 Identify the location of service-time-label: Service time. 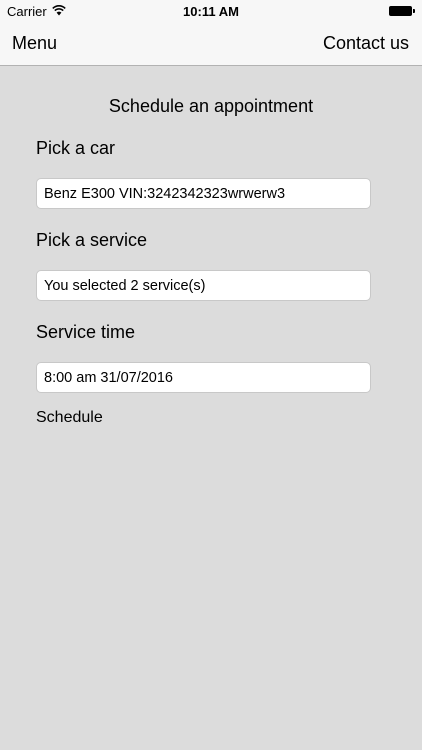
(86, 332).